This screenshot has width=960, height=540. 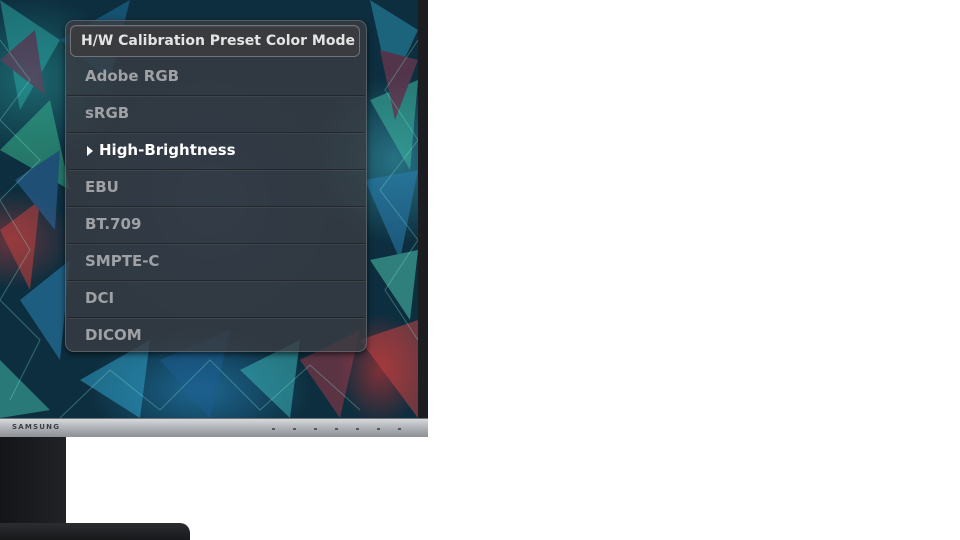 I want to click on osd-option-high-brightness: High-Brightness, so click(x=216, y=151).